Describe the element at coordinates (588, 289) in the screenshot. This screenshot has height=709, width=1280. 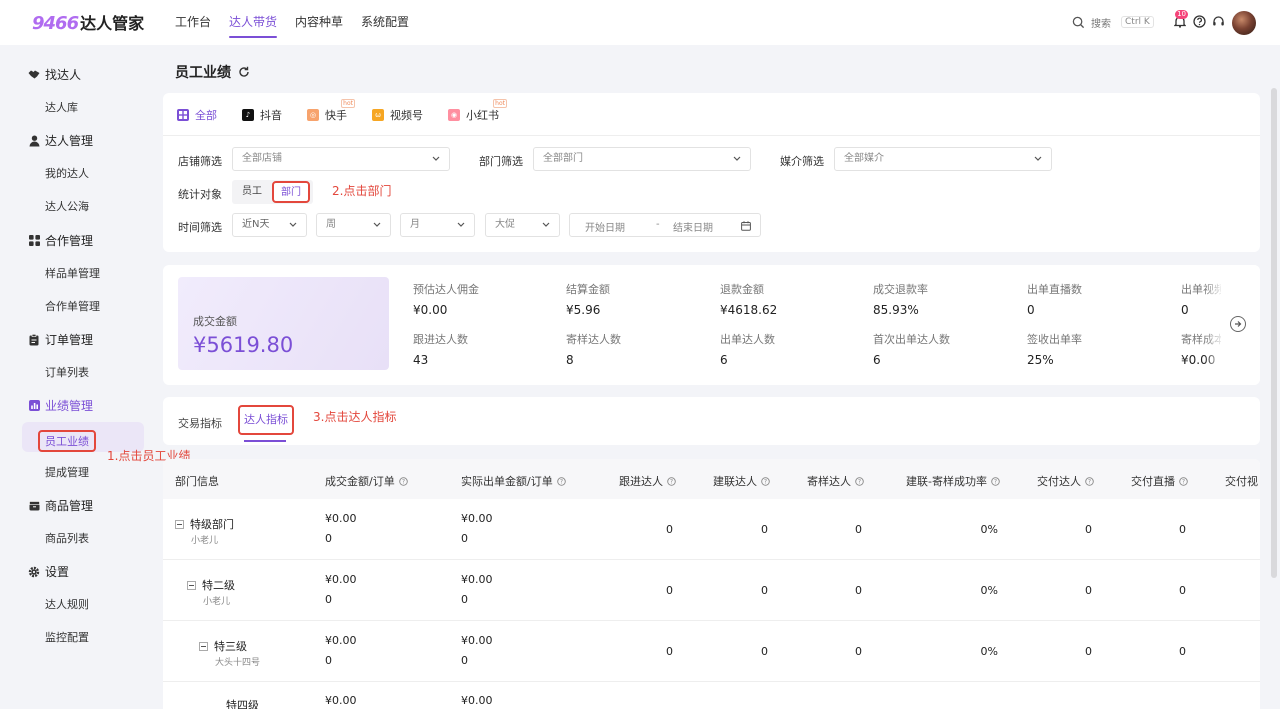
I see `stat-label: 结算金额` at that location.